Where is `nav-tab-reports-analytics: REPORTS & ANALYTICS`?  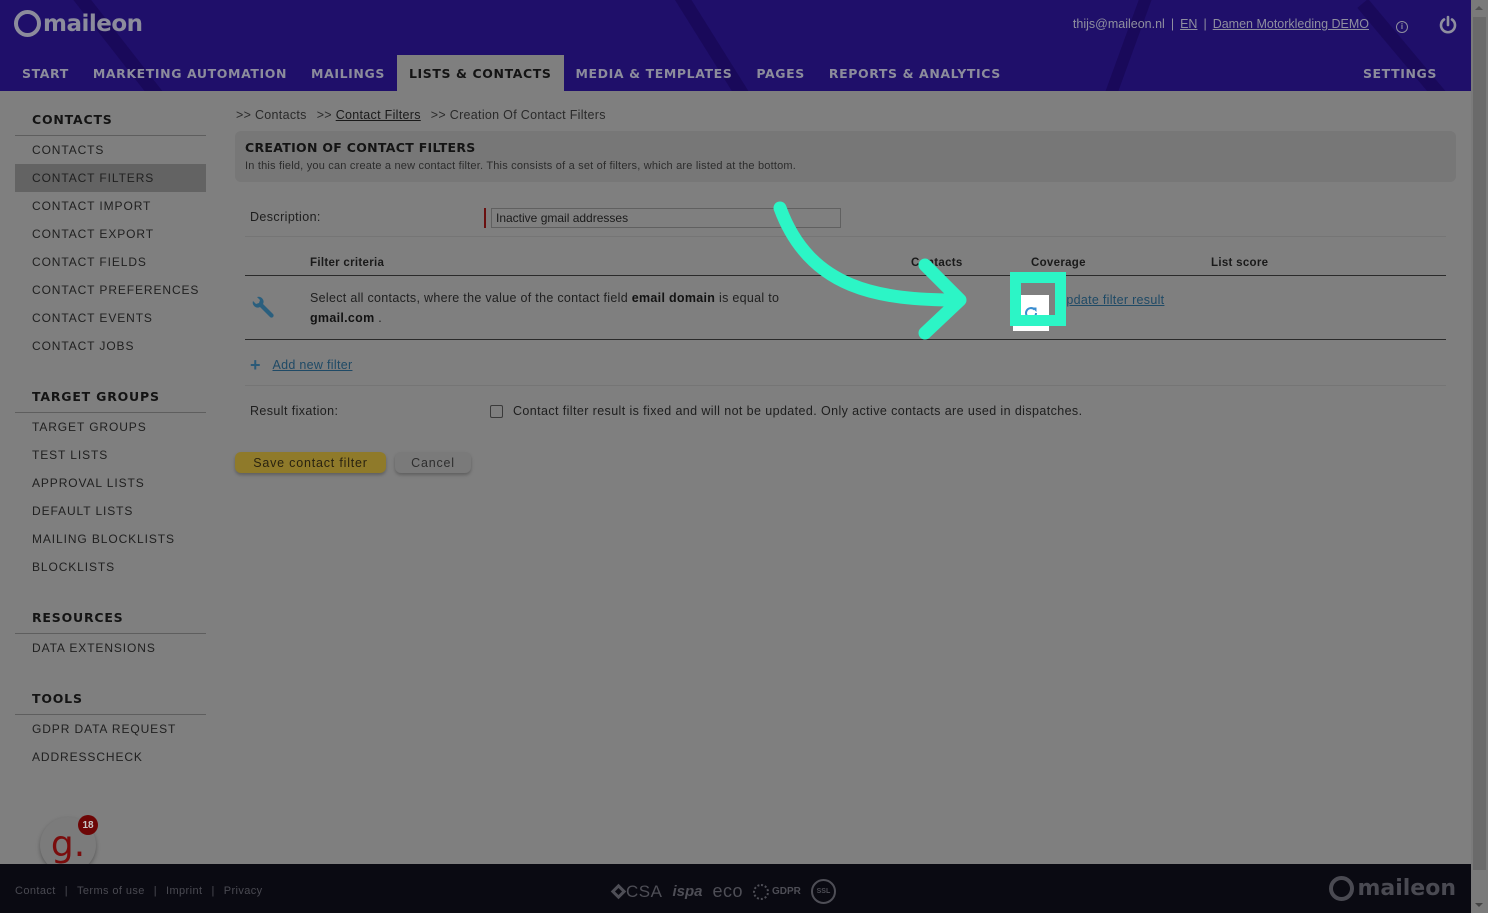
nav-tab-reports-analytics: REPORTS & ANALYTICS is located at coordinates (915, 73).